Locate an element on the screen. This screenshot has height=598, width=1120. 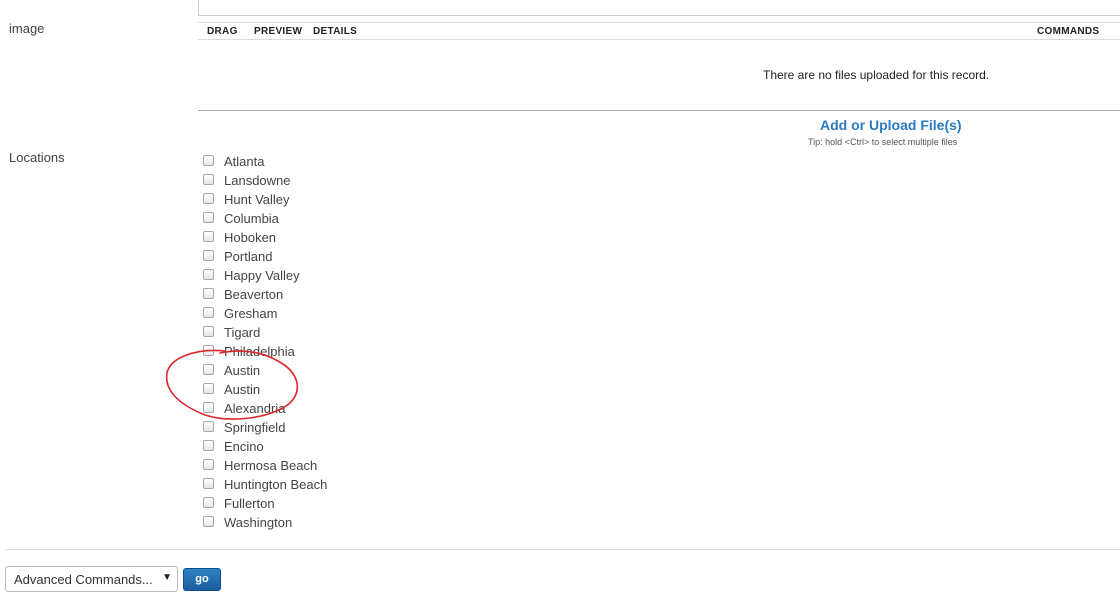
location-label: Alexandria is located at coordinates (255, 408).